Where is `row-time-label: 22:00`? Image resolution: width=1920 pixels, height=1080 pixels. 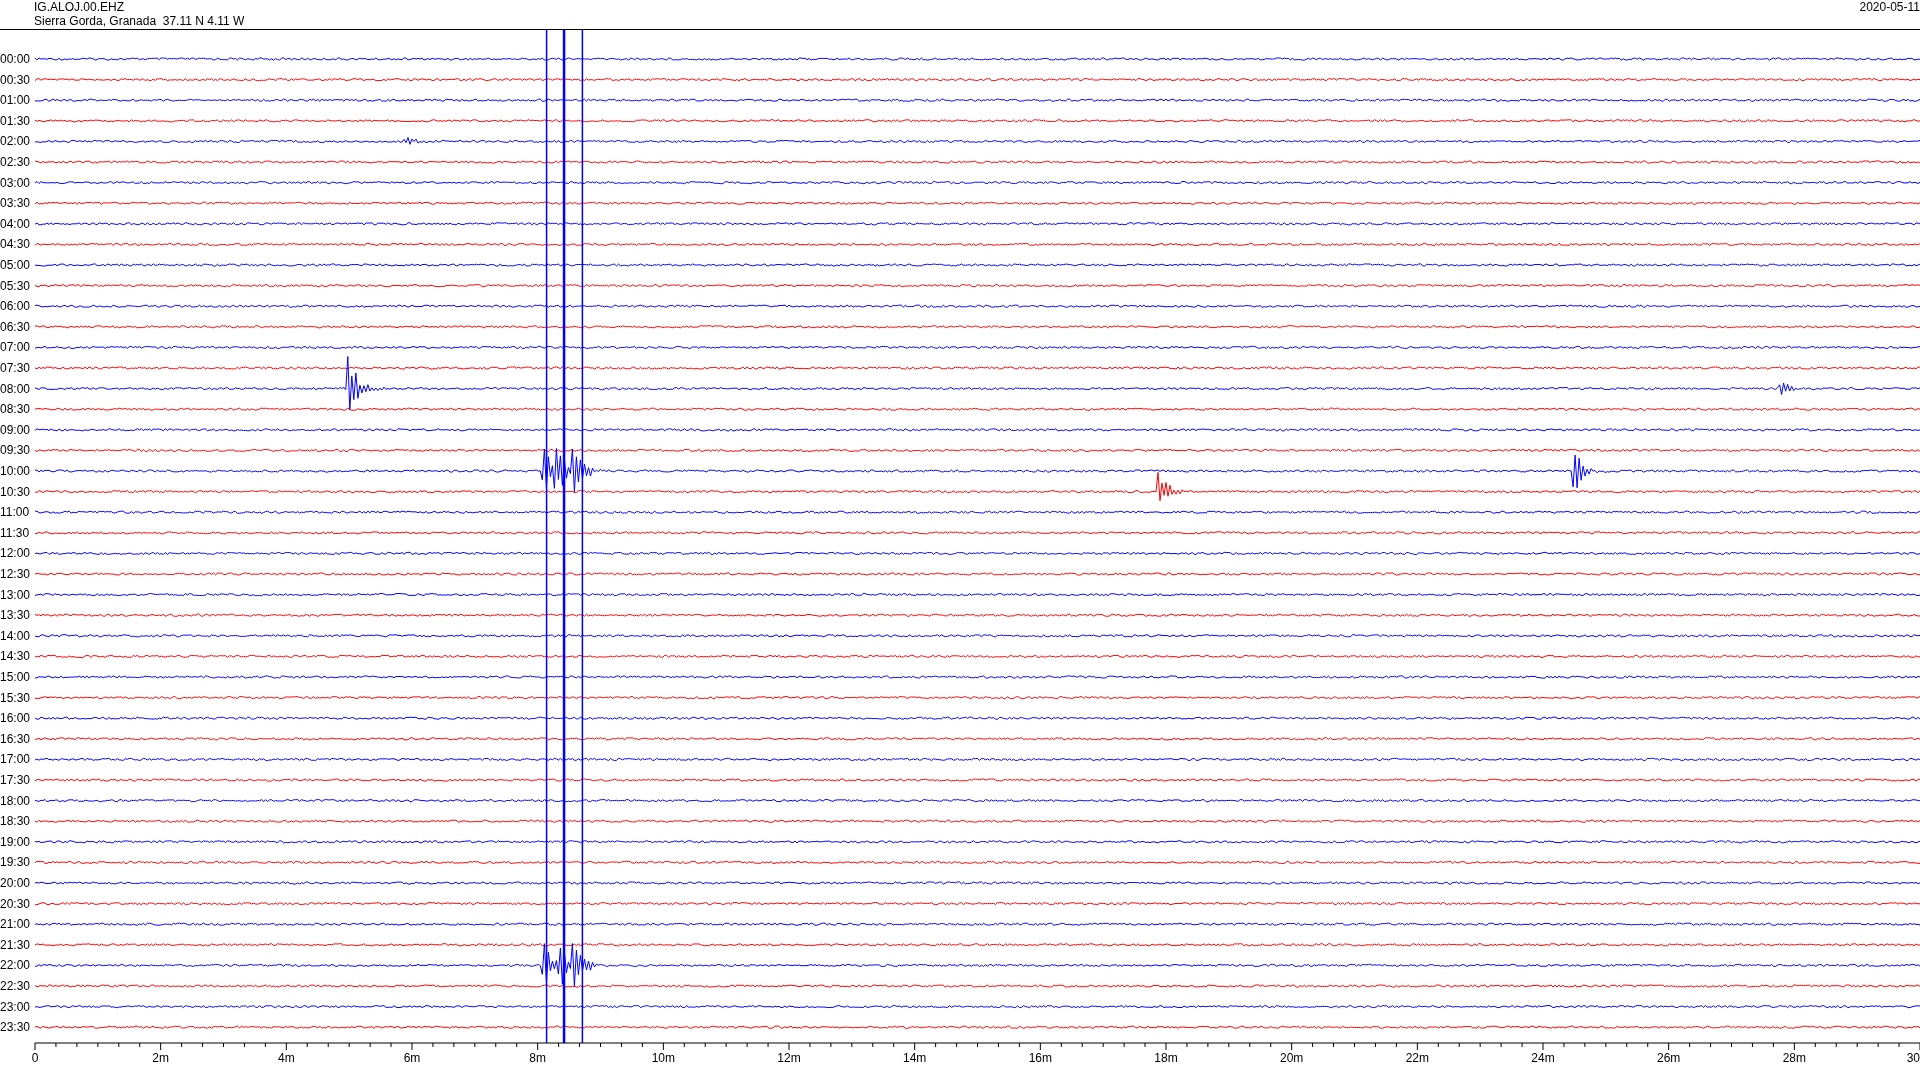
row-time-label: 22:00 is located at coordinates (15, 965).